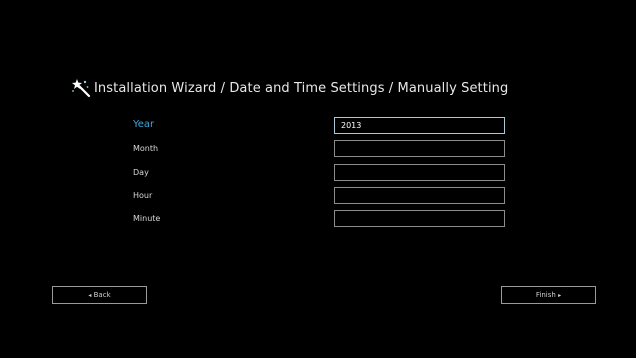  I want to click on back-button-label: Back, so click(102, 295).